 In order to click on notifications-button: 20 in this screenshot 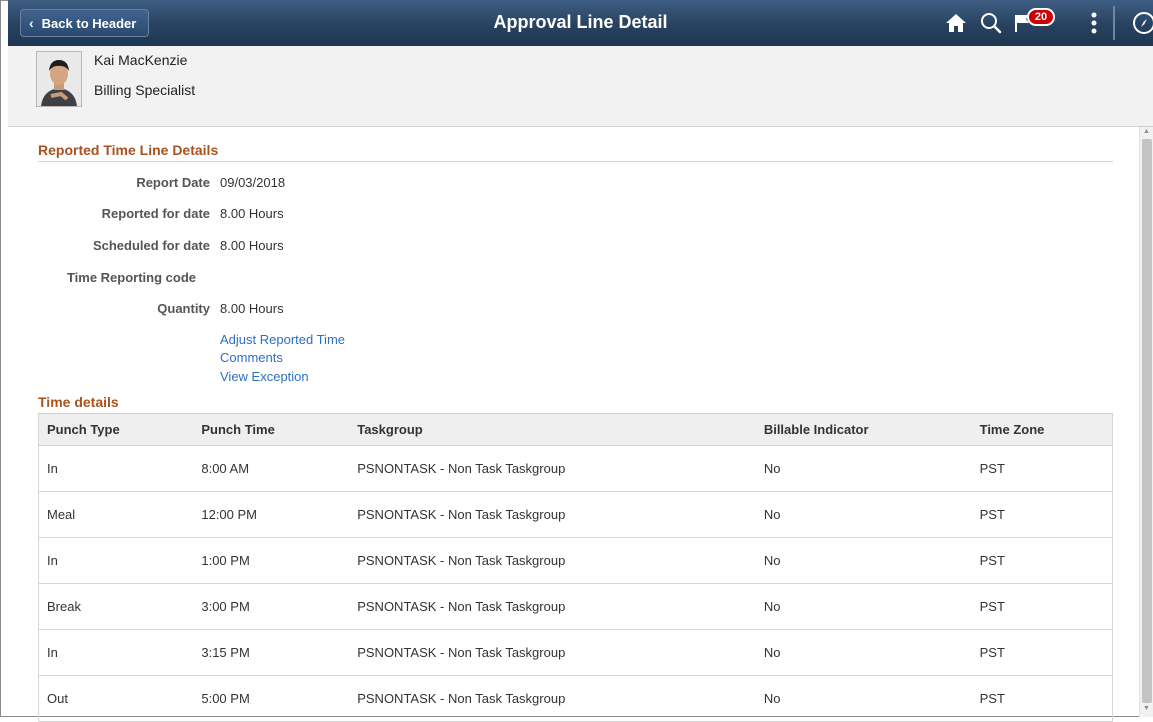, I will do `click(1034, 22)`.